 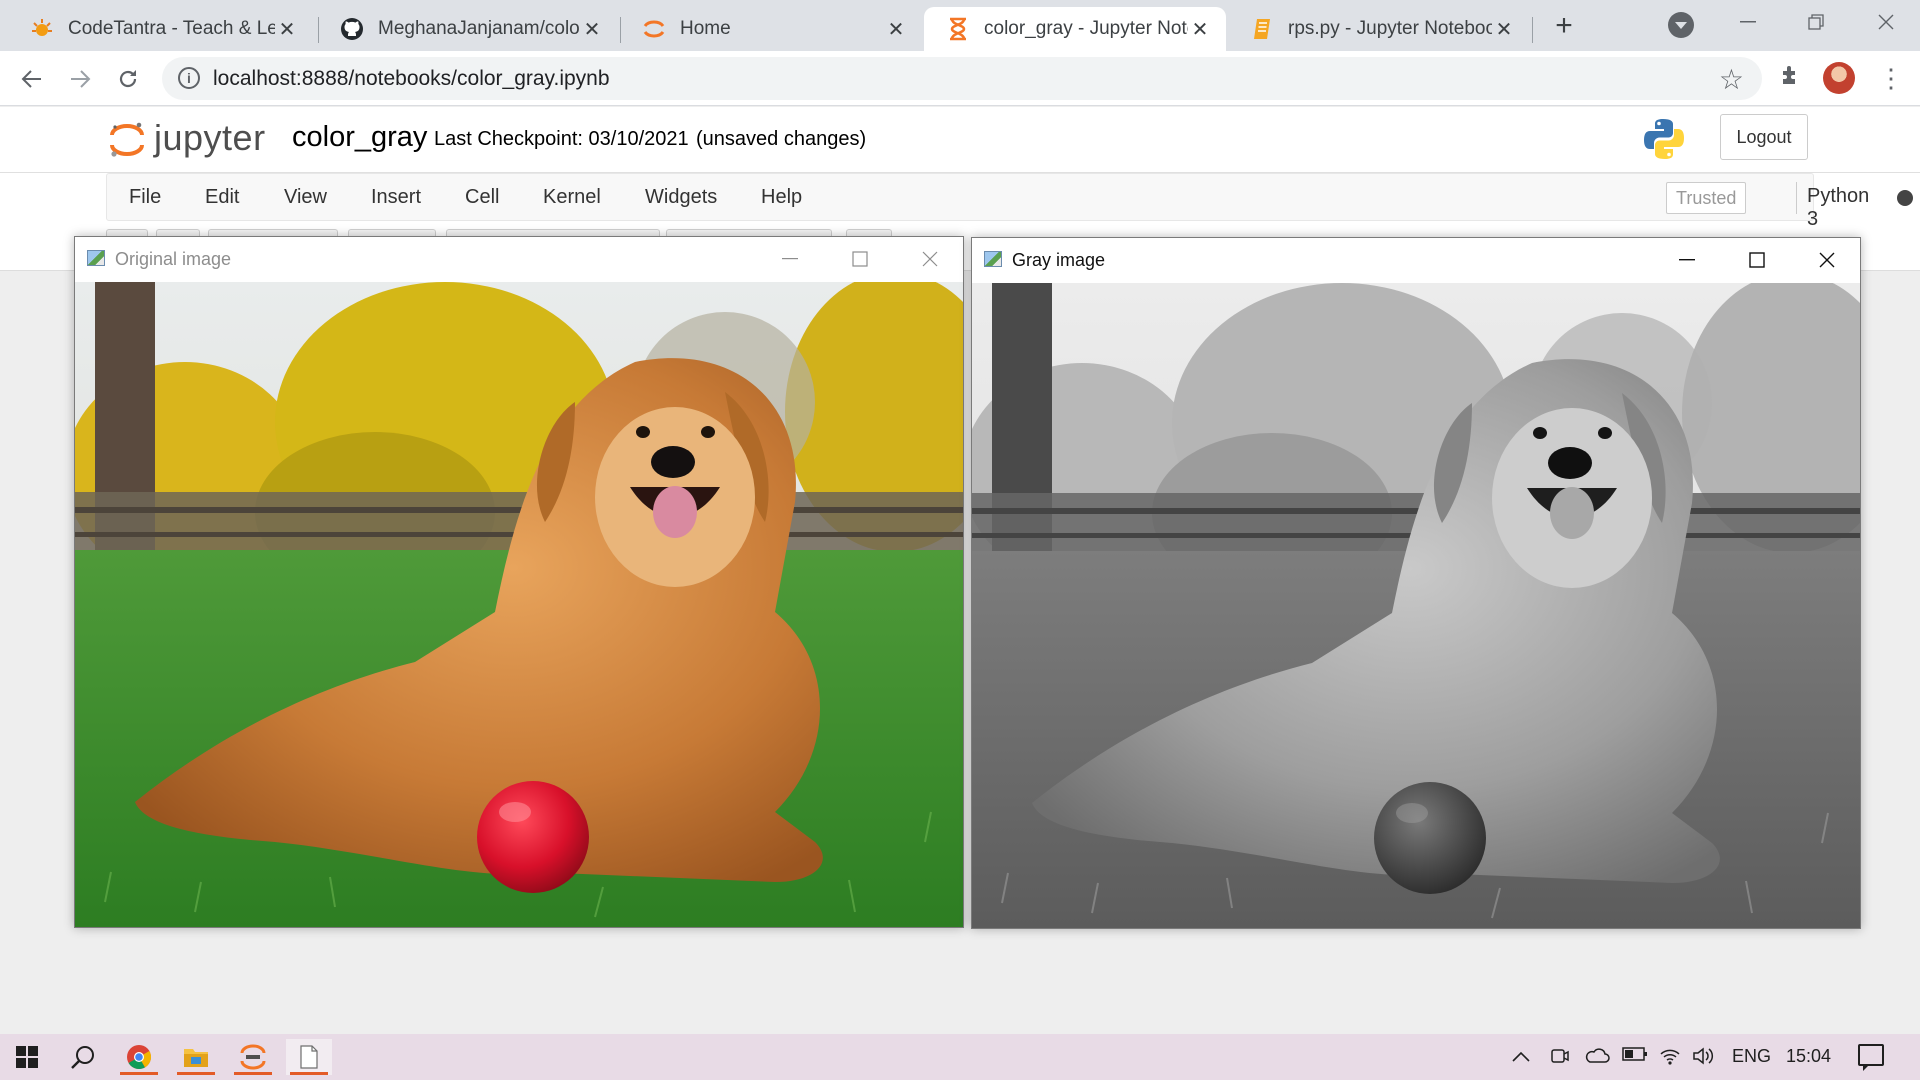 What do you see at coordinates (572, 197) in the screenshot?
I see `menu-kernel: Kernel` at bounding box center [572, 197].